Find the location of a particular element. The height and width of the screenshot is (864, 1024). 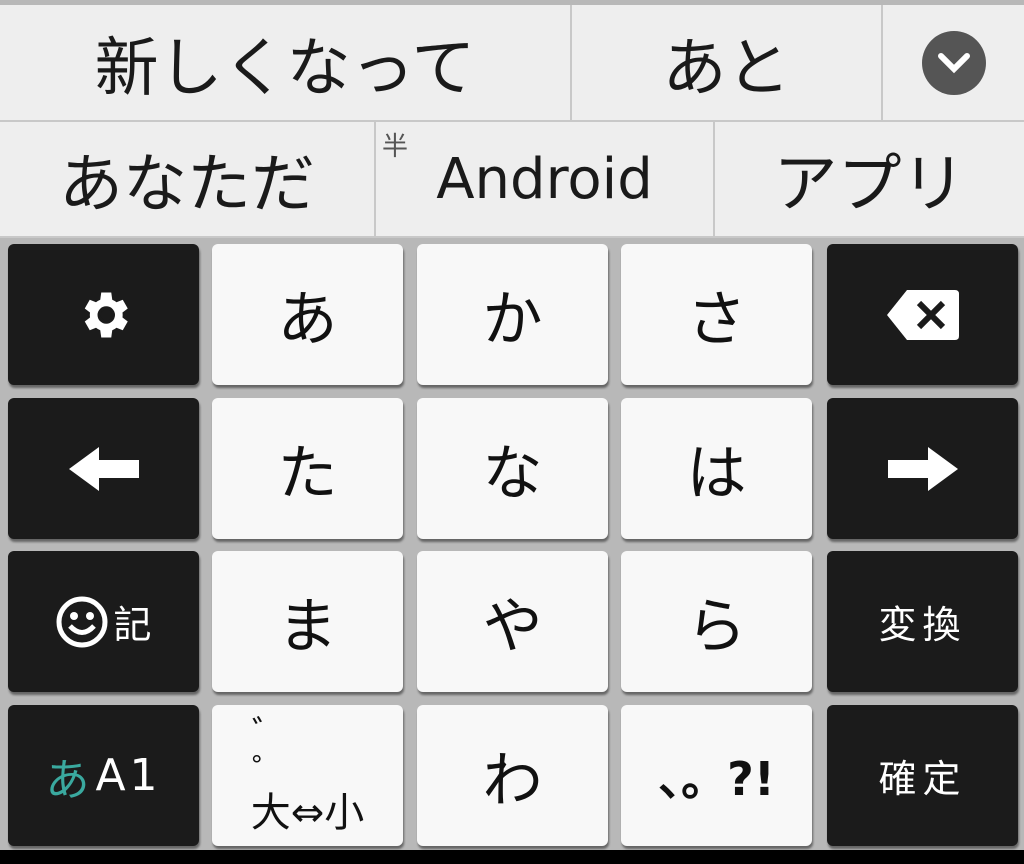

key-label: あ is located at coordinates (307, 320).